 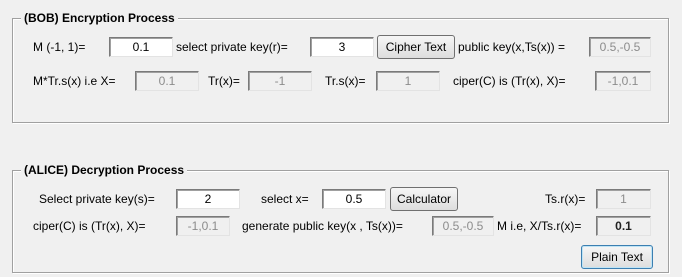 I want to click on gen-public-key-label: generate public key(x , Ts(x))=, so click(x=322, y=226).